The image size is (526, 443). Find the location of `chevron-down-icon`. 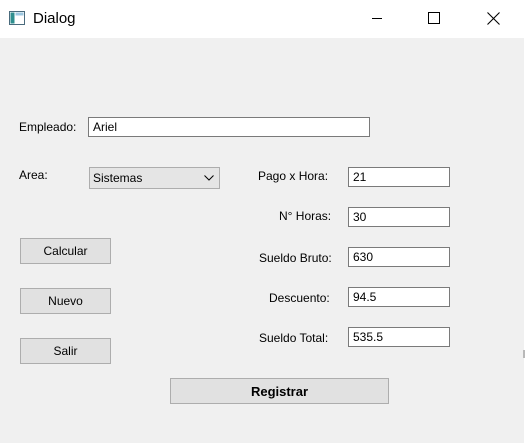

chevron-down-icon is located at coordinates (209, 178).